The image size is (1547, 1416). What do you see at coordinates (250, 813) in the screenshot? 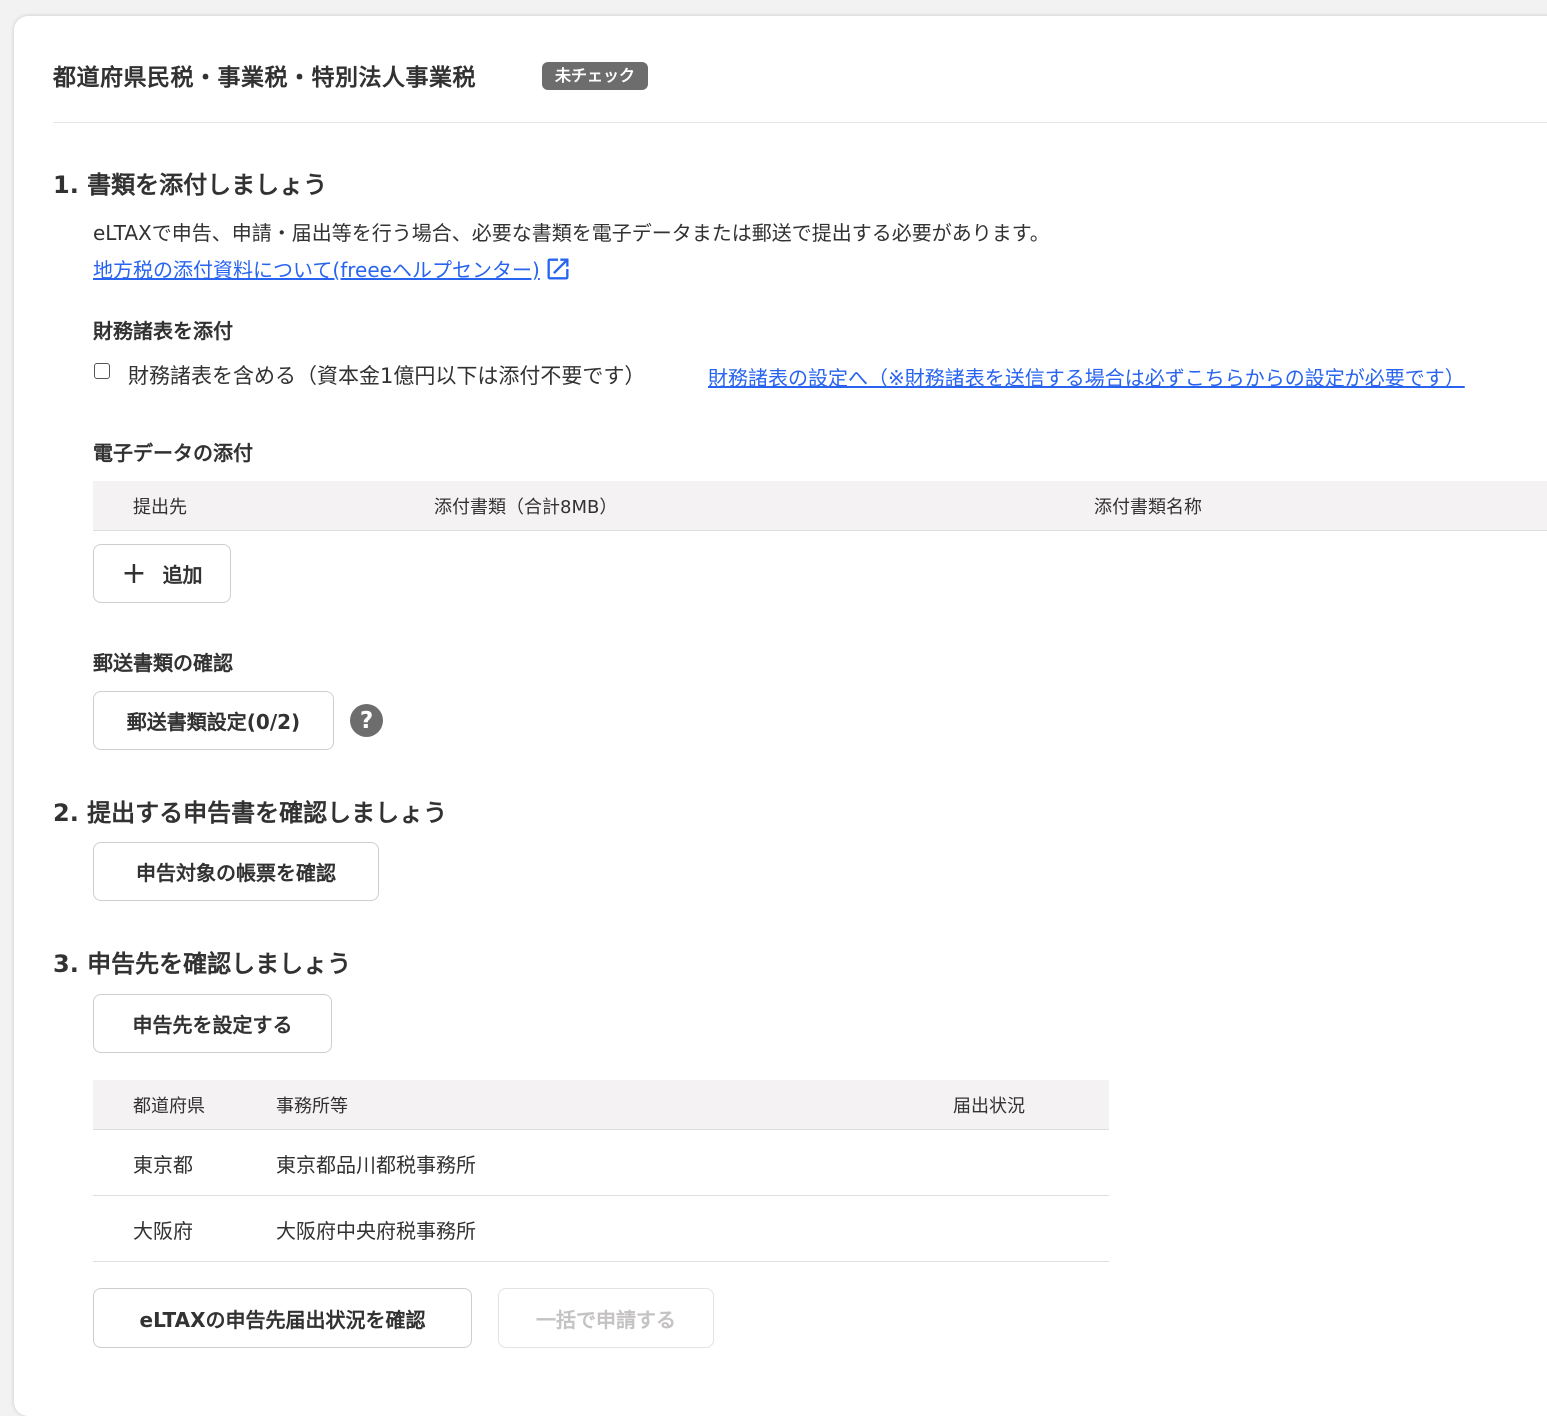
I see `section-2-title: 2. 提出する申告書を確認しましょう` at bounding box center [250, 813].